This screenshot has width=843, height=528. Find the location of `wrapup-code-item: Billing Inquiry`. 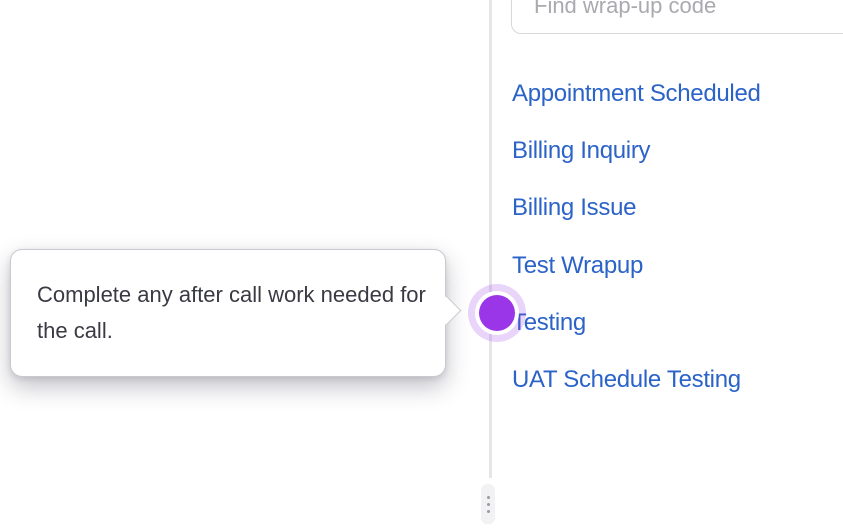

wrapup-code-item: Billing Inquiry is located at coordinates (636, 150).